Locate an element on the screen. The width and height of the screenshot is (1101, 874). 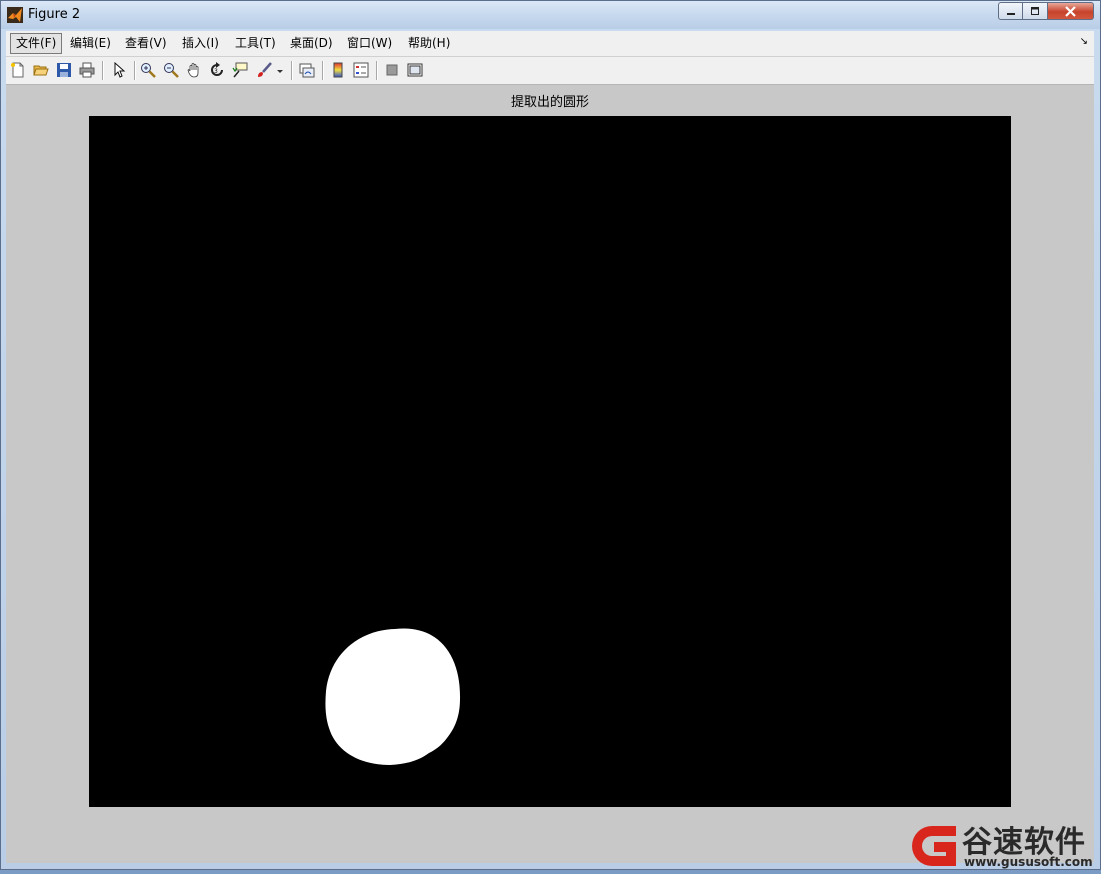
rotate-3d-button: 3 is located at coordinates (217, 70).